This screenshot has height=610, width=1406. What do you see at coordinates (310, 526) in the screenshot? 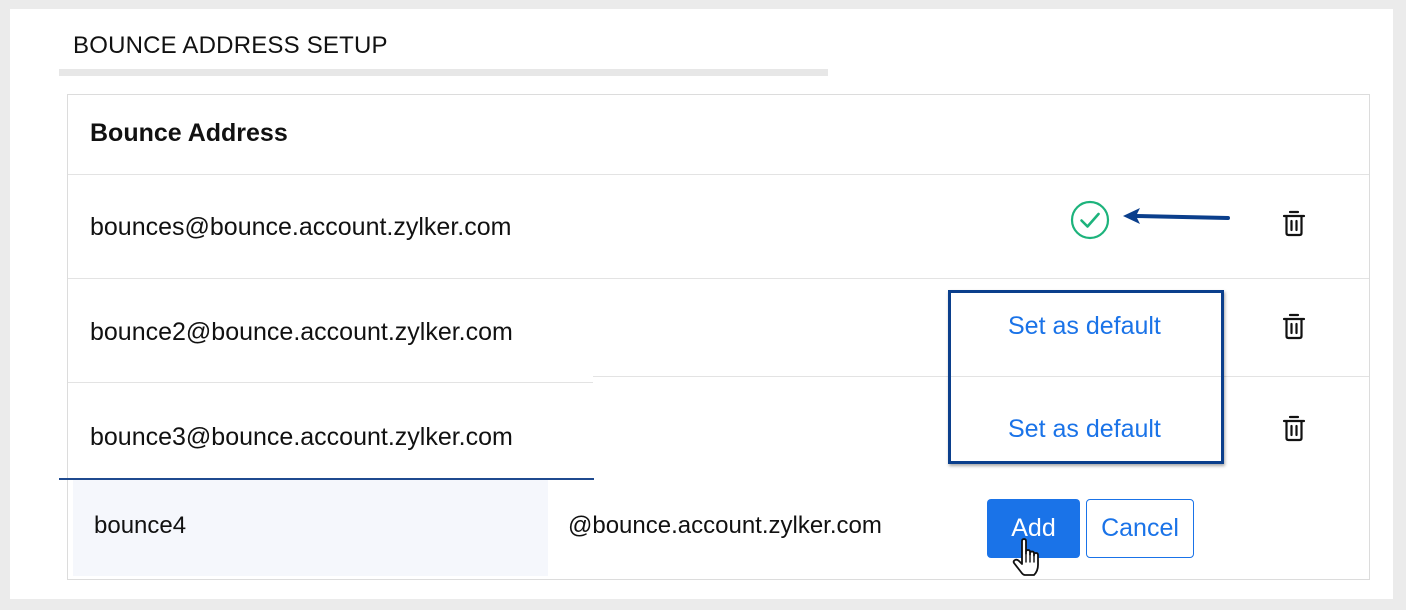
I see `new-bounce-address-input` at bounding box center [310, 526].